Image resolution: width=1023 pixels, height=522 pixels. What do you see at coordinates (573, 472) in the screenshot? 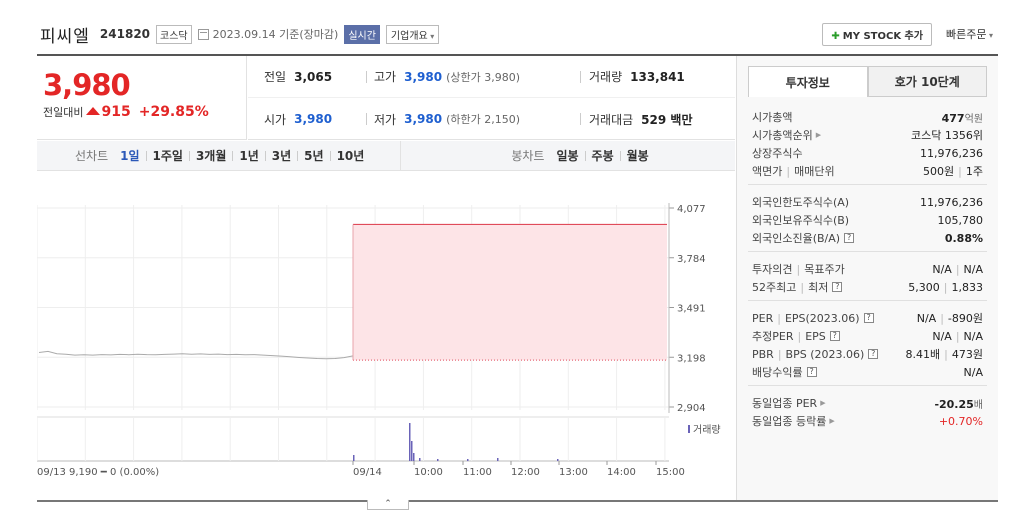
I see `x-tick-label: 13:00` at bounding box center [573, 472].